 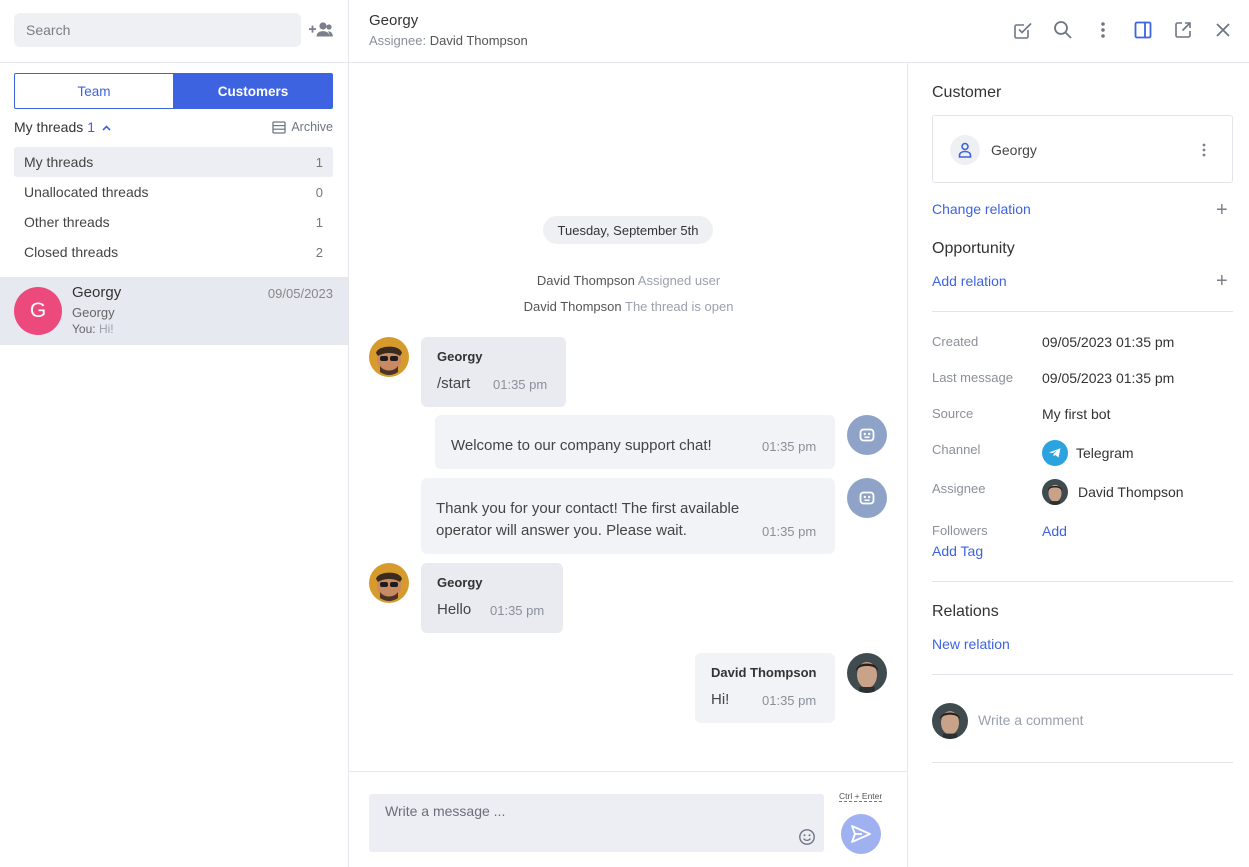 I want to click on send-button, so click(x=861, y=834).